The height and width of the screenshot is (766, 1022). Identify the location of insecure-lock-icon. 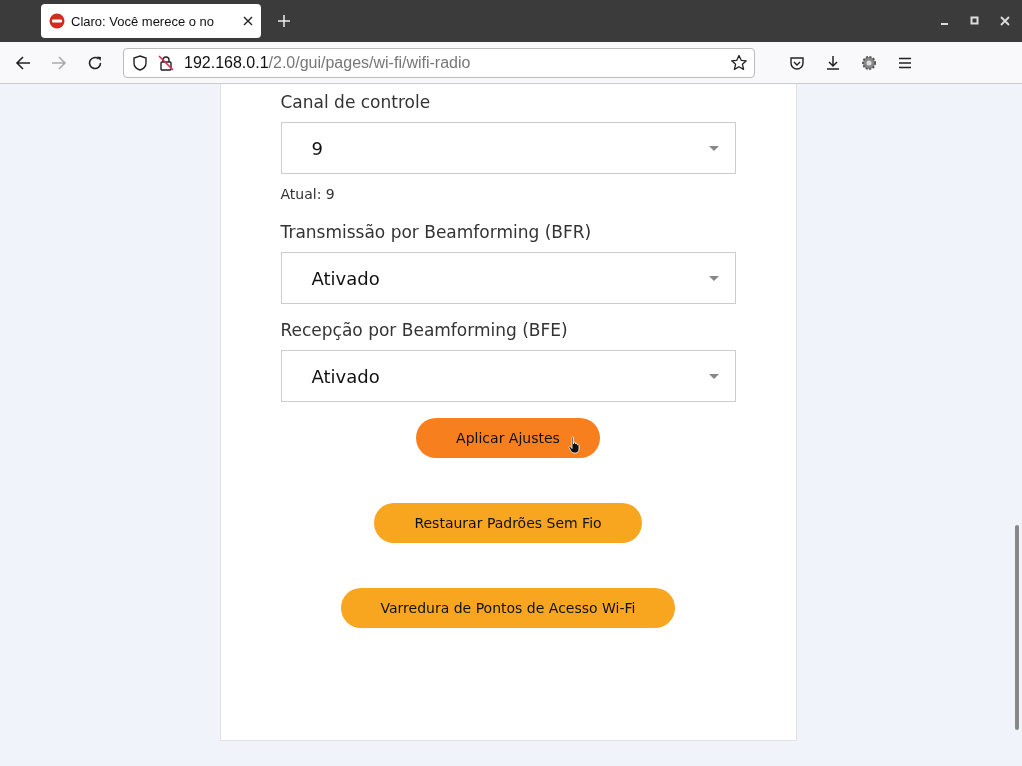
(166, 62).